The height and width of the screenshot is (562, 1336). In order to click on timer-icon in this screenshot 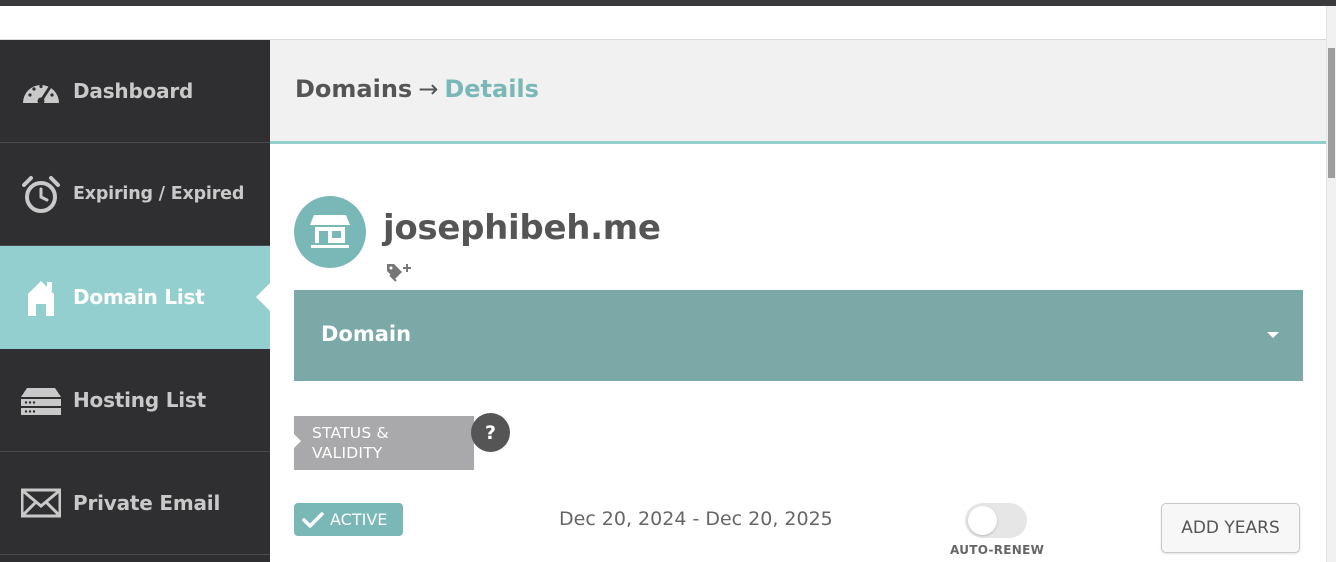, I will do `click(41, 194)`.